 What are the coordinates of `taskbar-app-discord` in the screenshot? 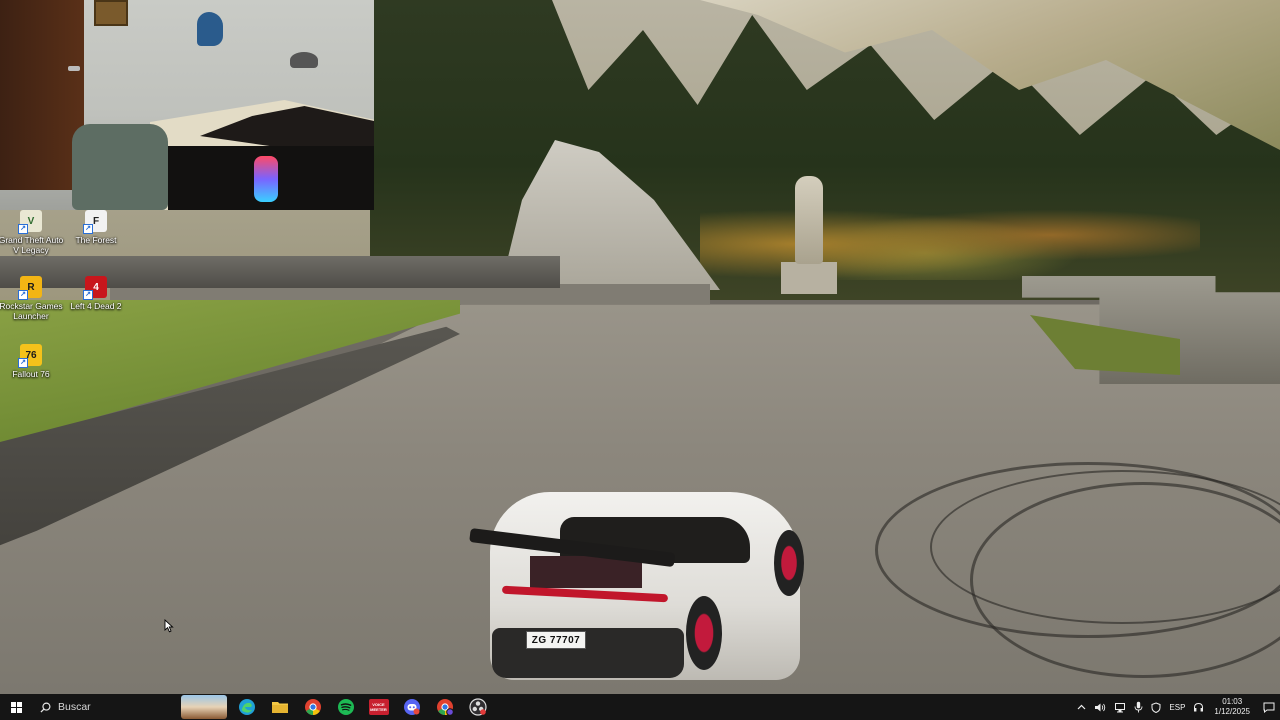 It's located at (411, 707).